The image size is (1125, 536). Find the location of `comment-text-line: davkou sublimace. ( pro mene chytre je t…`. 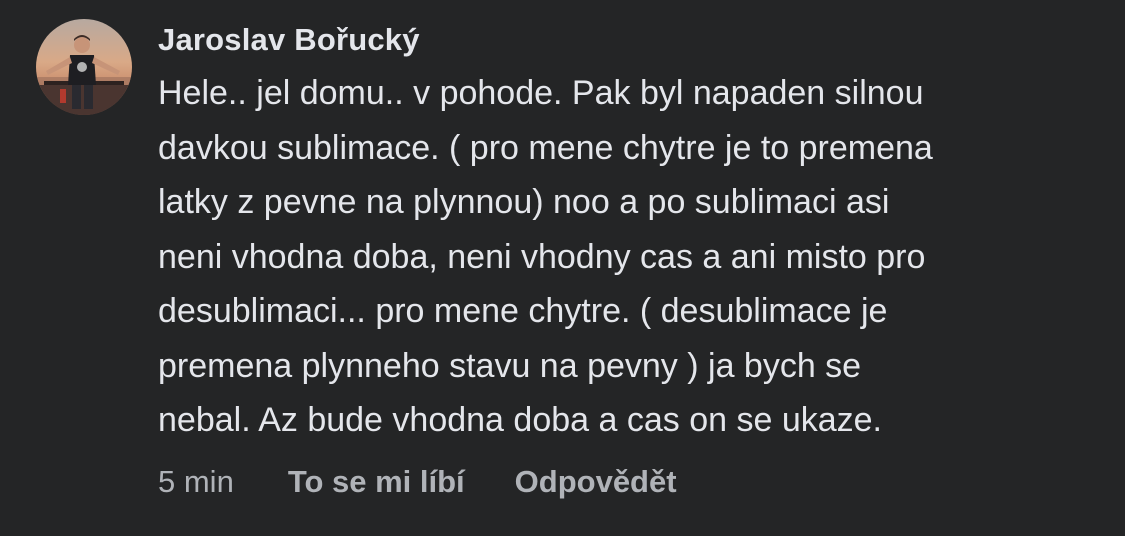

comment-text-line: davkou sublimace. ( pro mene chytre je t… is located at coordinates (545, 147).